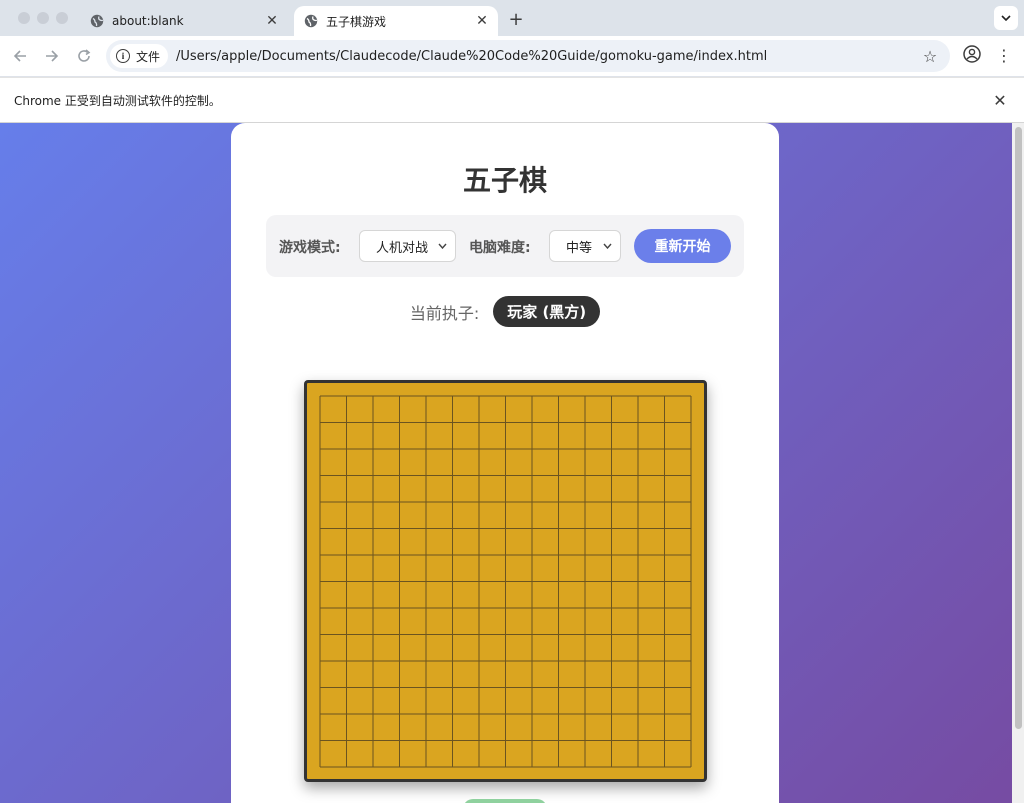  I want to click on current-player-badge: 玩家 (黑方), so click(547, 311).